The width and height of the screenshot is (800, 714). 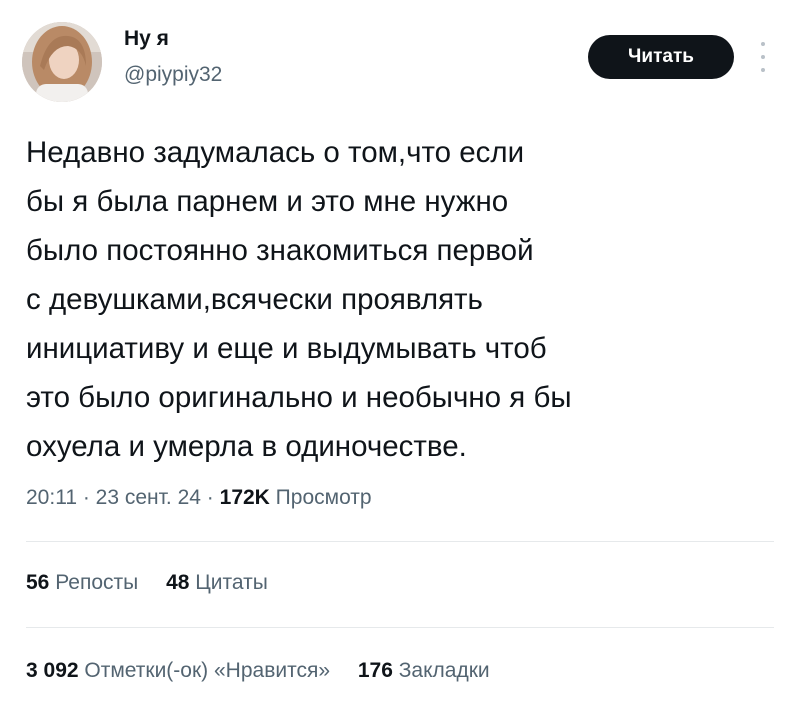 What do you see at coordinates (38, 582) in the screenshot?
I see `reposts-count: 56` at bounding box center [38, 582].